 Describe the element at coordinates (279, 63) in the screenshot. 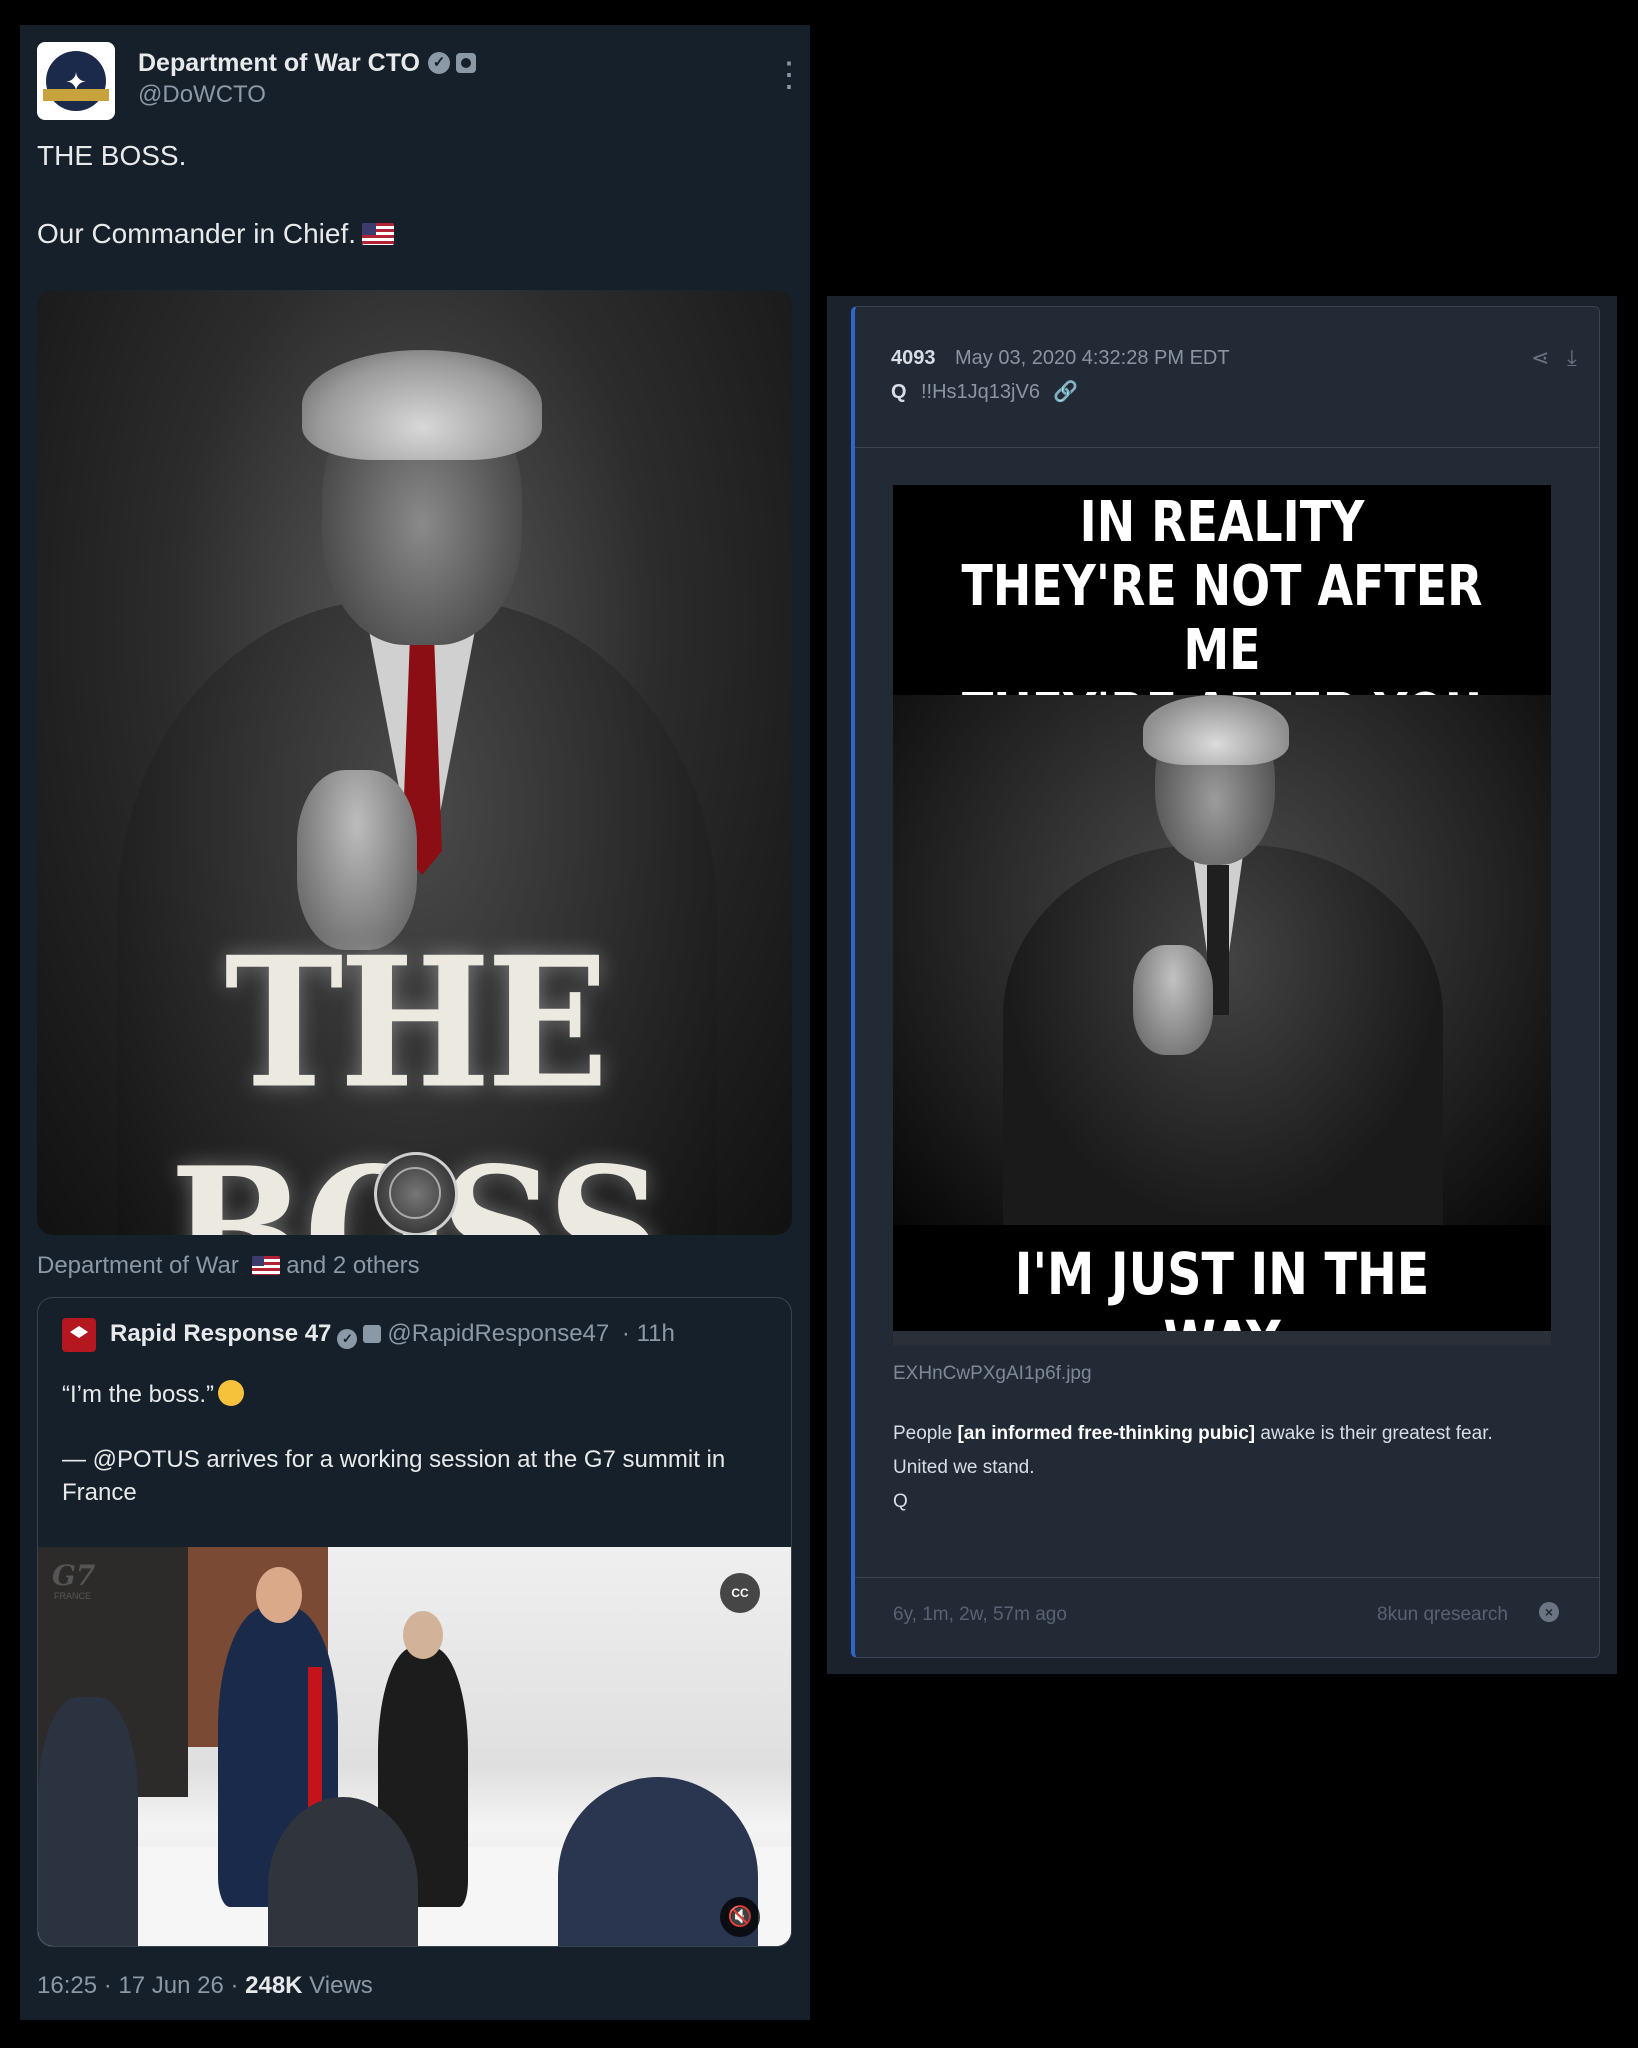

I see `author-name: Department of War CTO` at that location.